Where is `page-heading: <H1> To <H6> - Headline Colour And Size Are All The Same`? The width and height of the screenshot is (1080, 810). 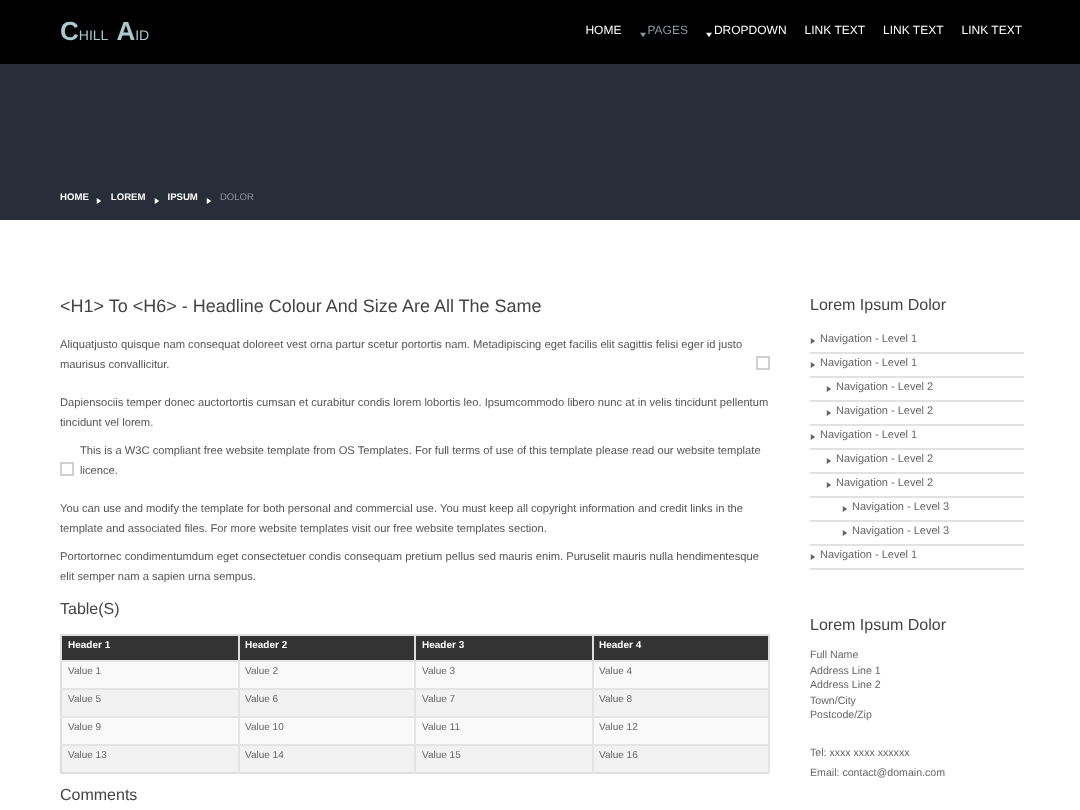
page-heading: <H1> To <H6> - Headline Colour And Size Are All The Same is located at coordinates (302, 307).